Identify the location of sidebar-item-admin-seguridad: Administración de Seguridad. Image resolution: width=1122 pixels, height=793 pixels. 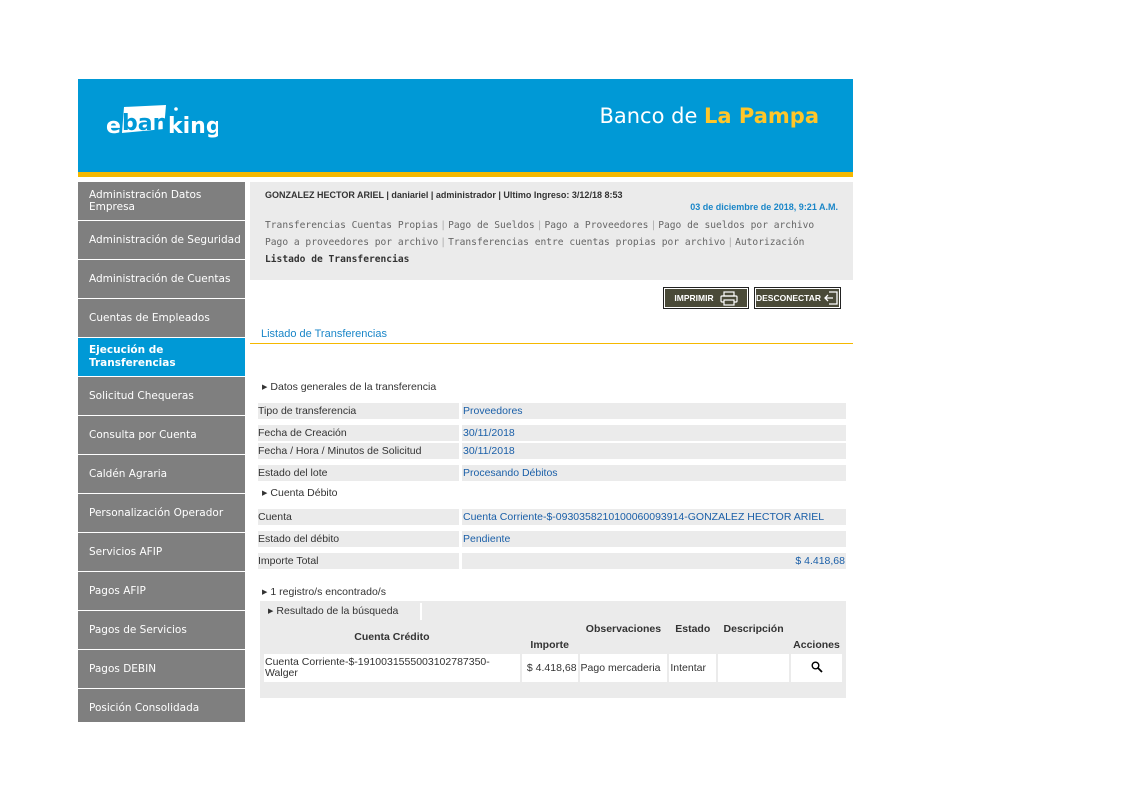
(161, 240).